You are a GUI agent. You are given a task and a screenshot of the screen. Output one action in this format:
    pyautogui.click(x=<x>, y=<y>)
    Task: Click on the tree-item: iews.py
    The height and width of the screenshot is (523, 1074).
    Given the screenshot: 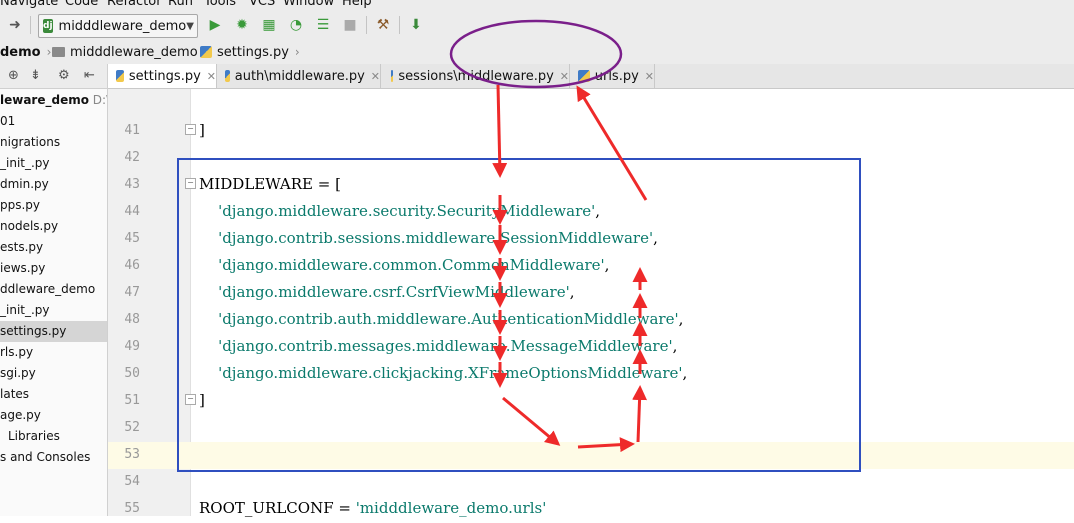 What is the action you would take?
    pyautogui.click(x=53, y=268)
    